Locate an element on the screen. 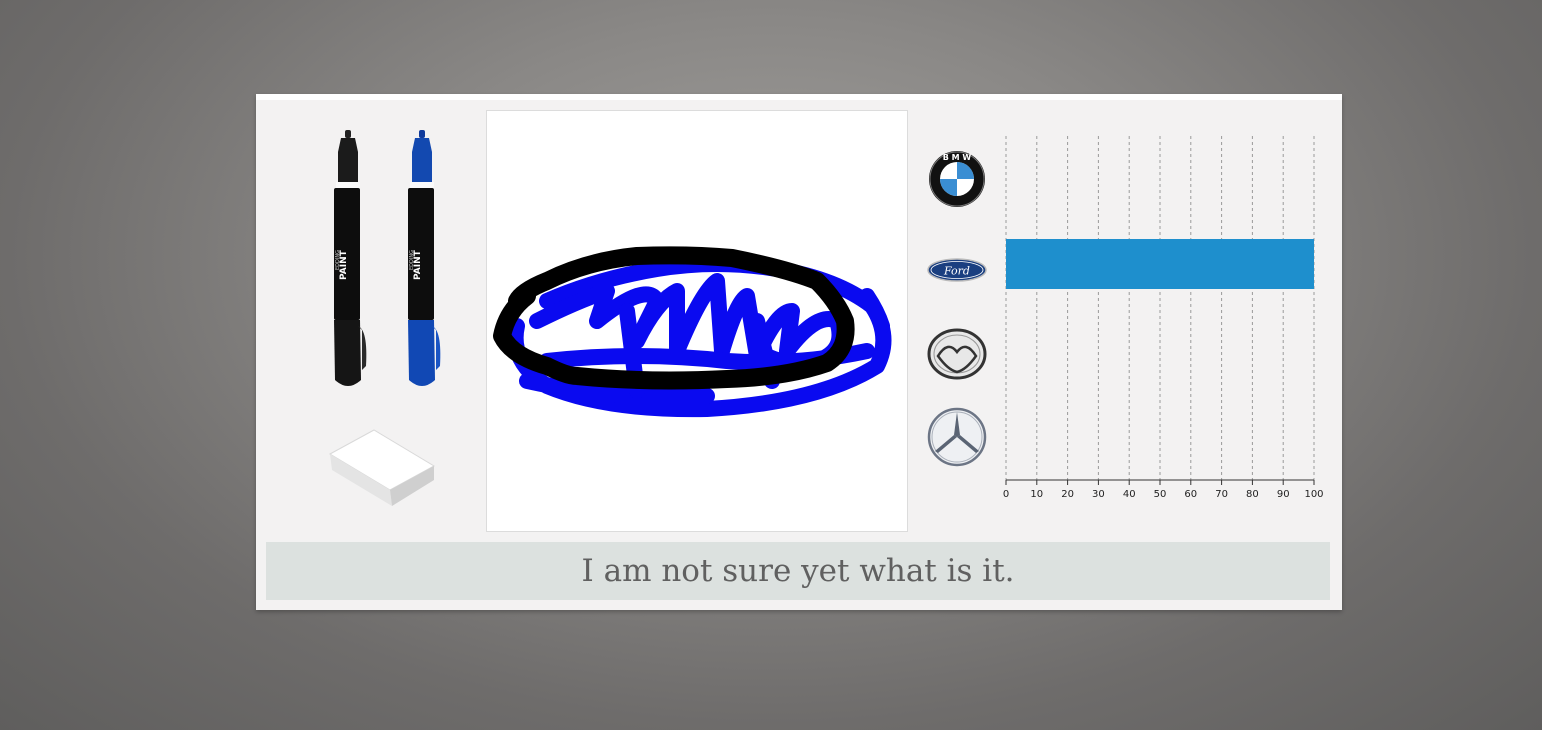  x-tick-label-70: 70 is located at coordinates (1221, 494).